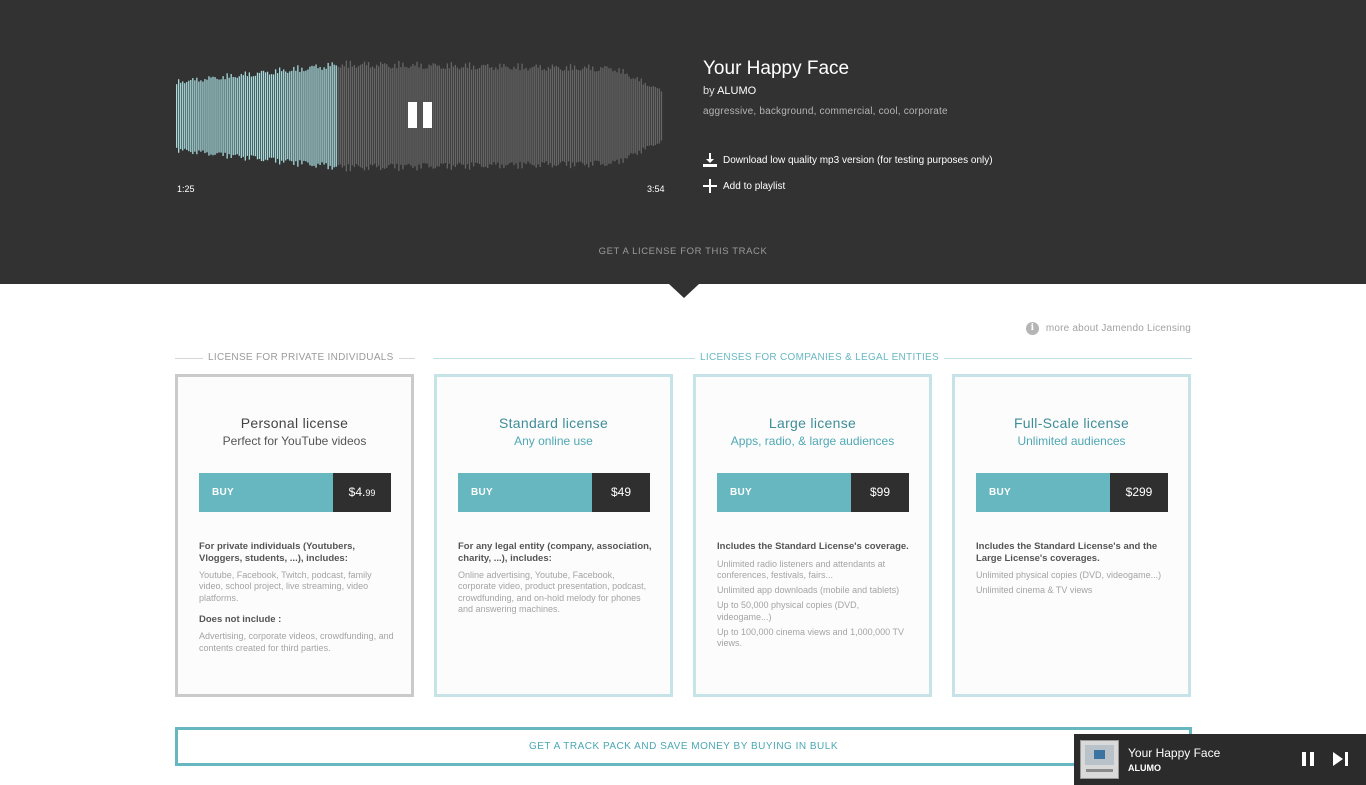 Image resolution: width=1366 pixels, height=785 pixels. What do you see at coordinates (1034, 590) in the screenshot?
I see `license-item: Unlimited cinema & TV views` at bounding box center [1034, 590].